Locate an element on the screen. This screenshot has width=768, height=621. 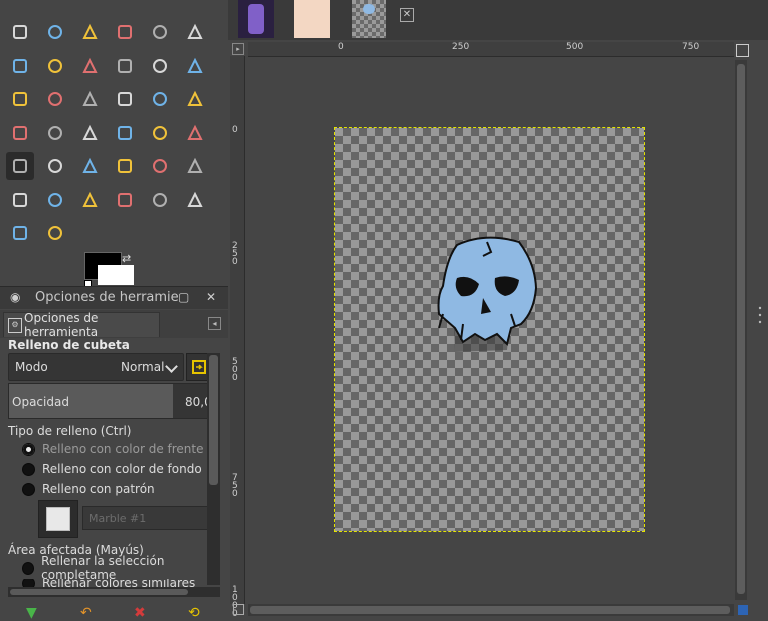
save-options-icon: ▼ is located at coordinates (31, 613).